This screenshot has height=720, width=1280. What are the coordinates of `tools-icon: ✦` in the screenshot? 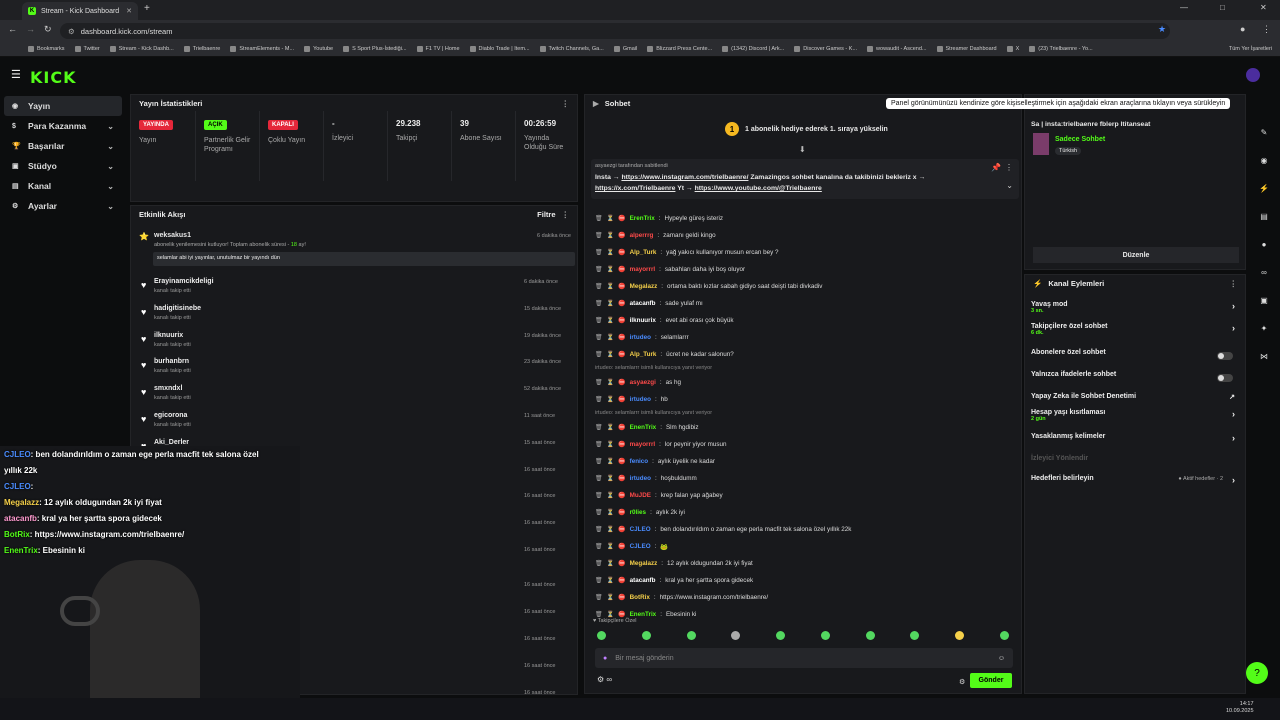 It's located at (1264, 328).